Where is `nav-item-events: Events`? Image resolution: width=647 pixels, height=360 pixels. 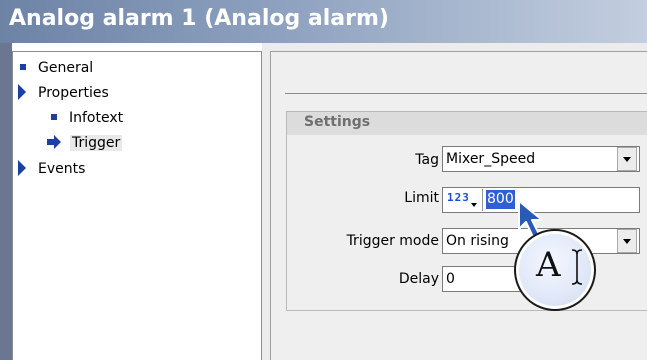
nav-item-events: Events is located at coordinates (51, 169).